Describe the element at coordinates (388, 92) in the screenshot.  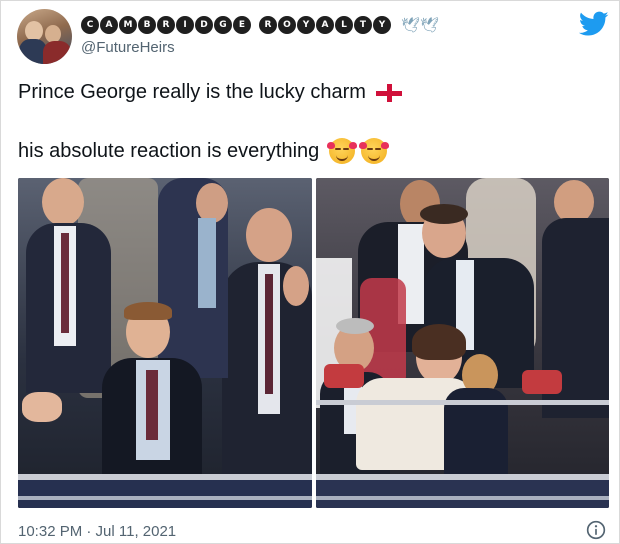
I see `england-flag-icon` at that location.